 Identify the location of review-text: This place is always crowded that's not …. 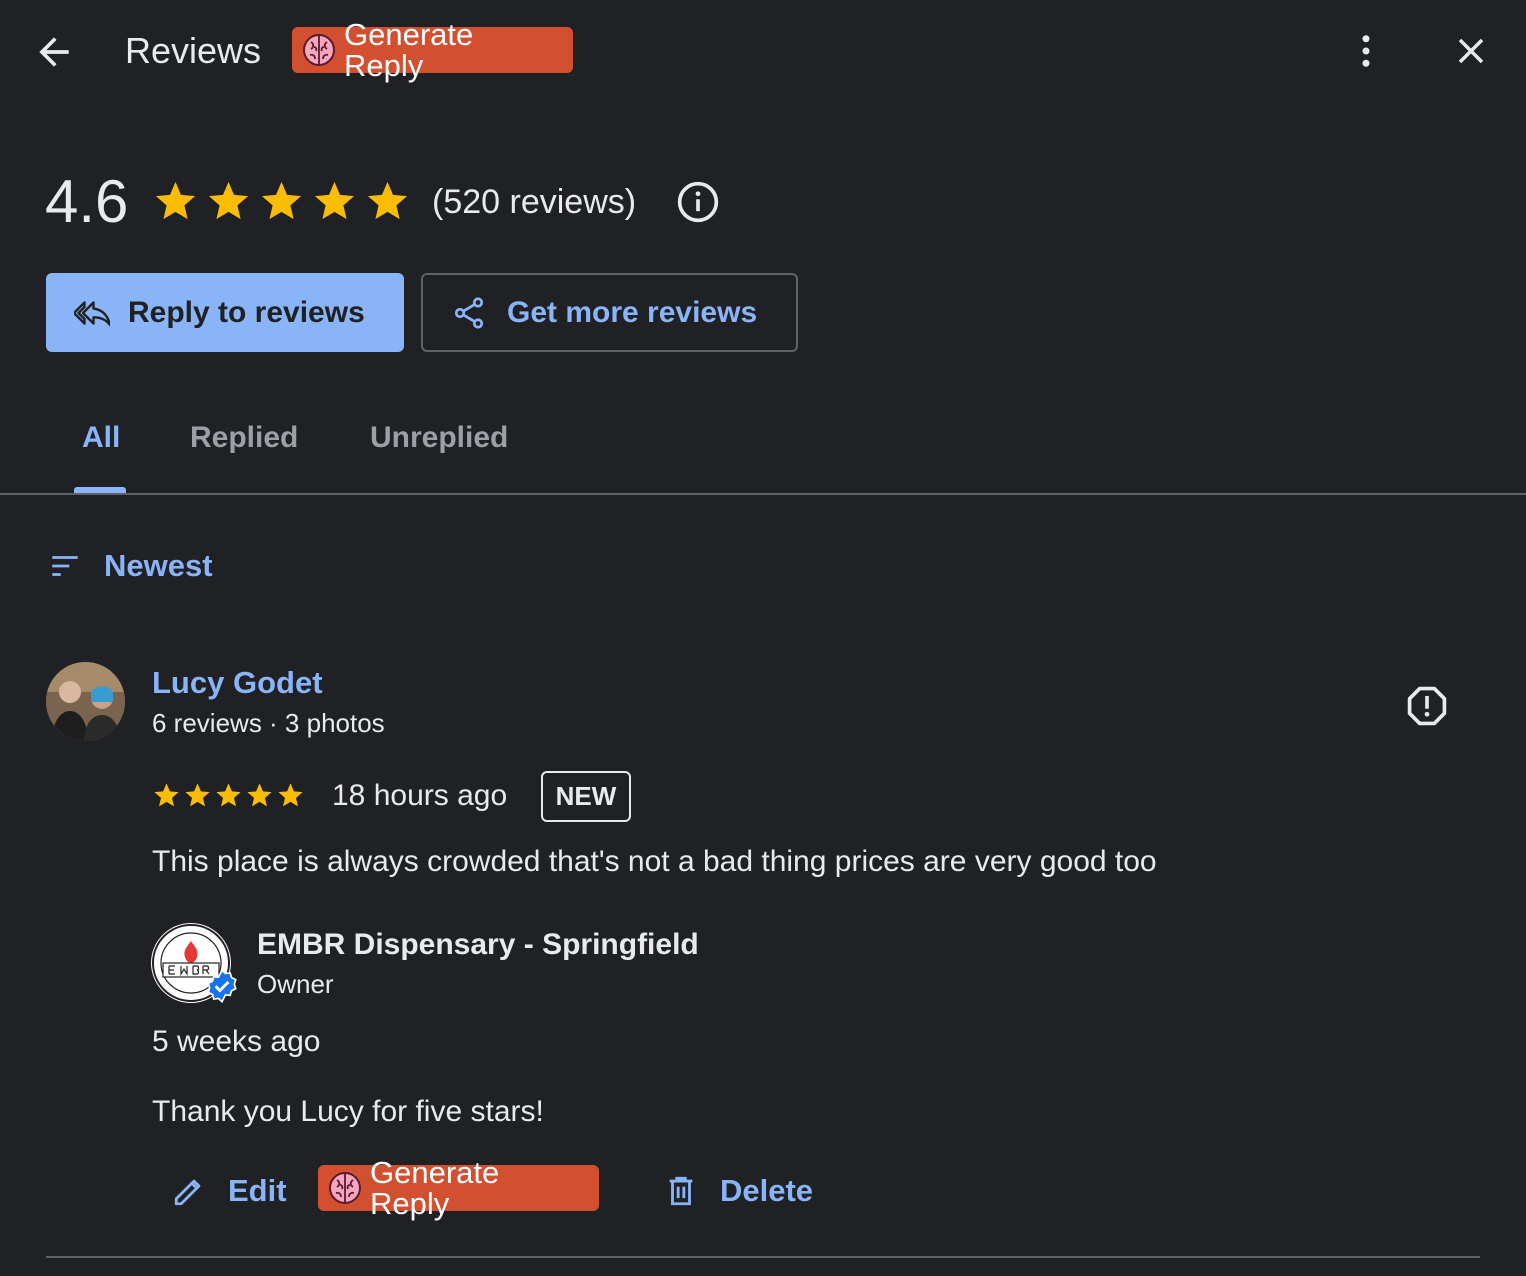
(654, 861).